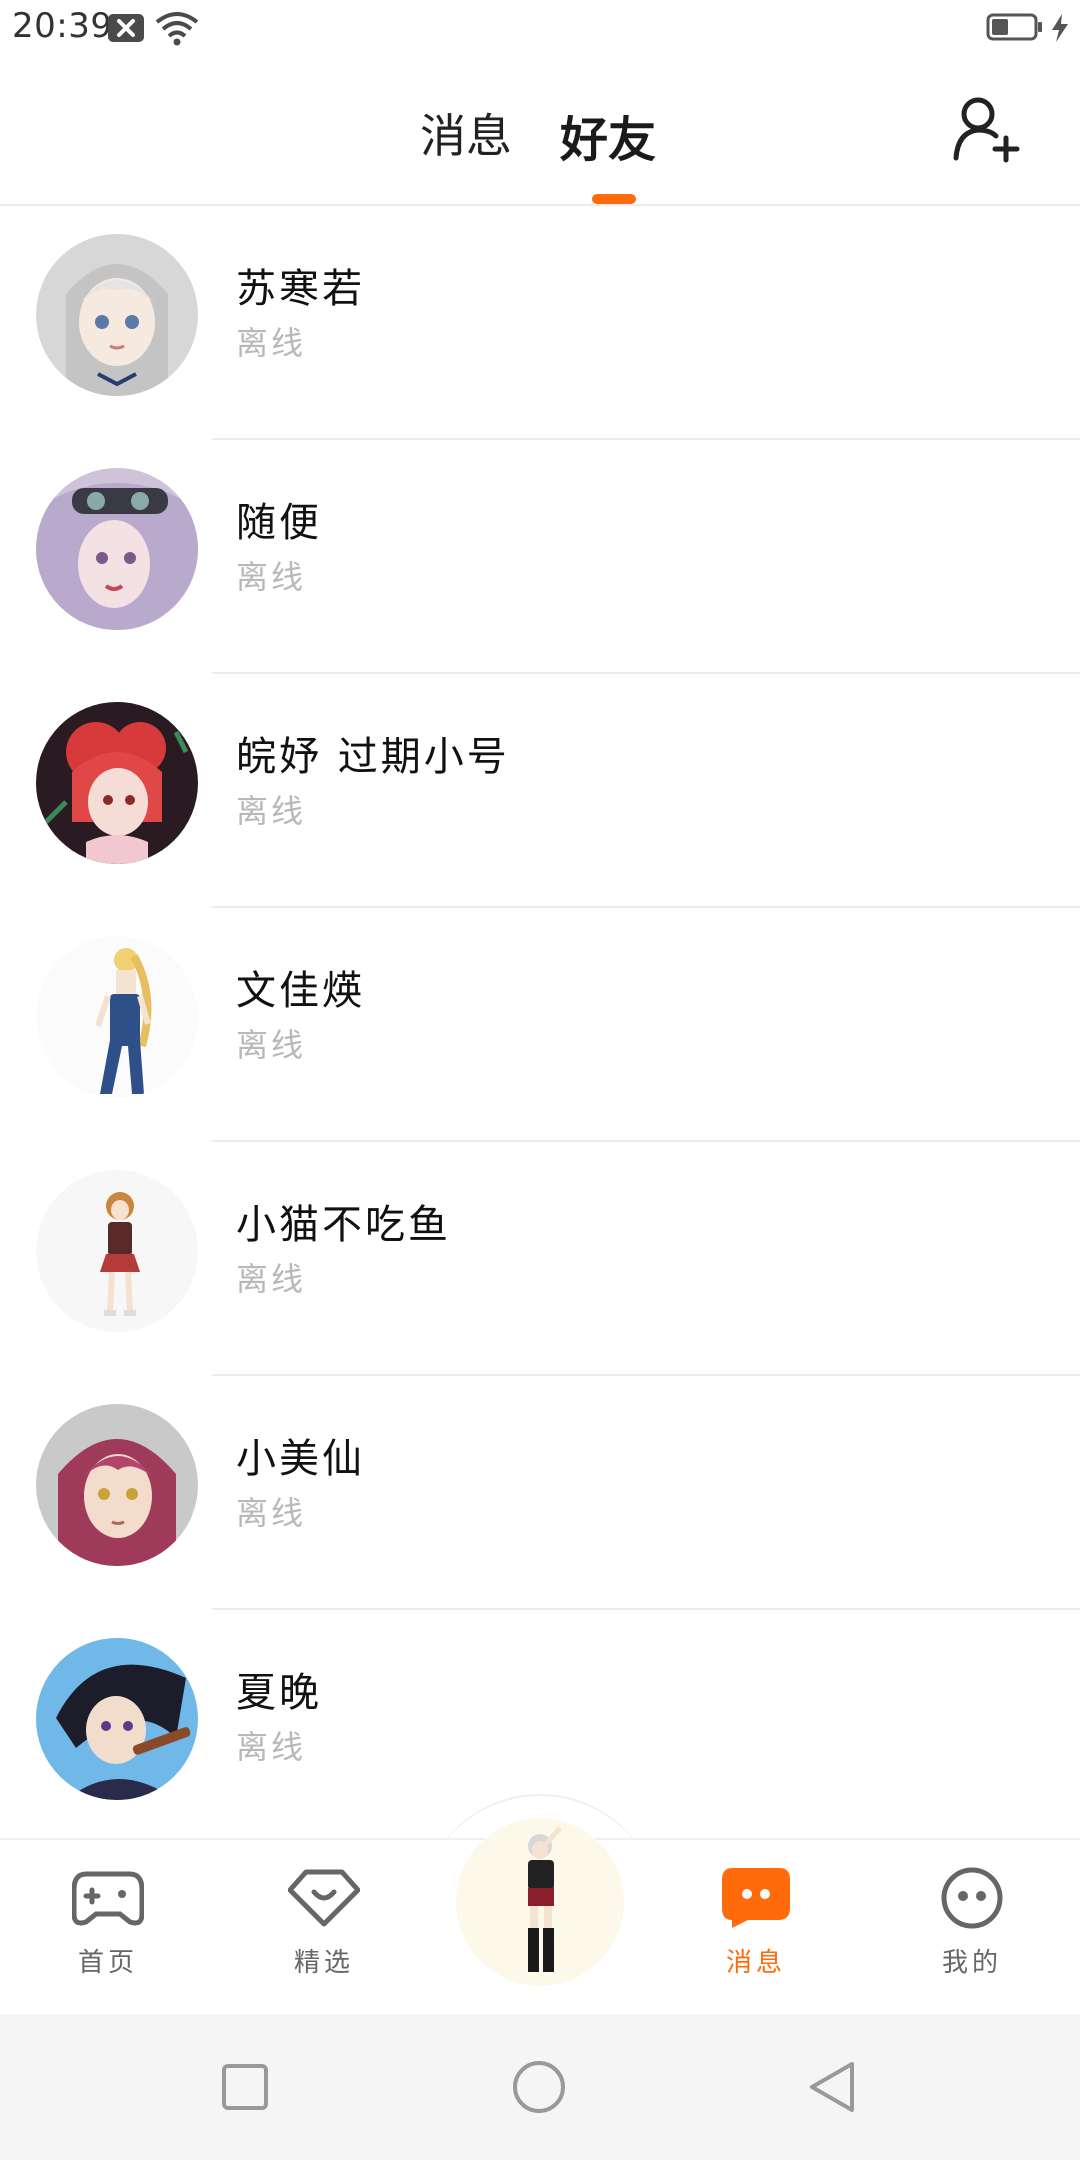  Describe the element at coordinates (540, 1259) in the screenshot. I see `friend-row: 小猫不吃鱼 离线` at that location.